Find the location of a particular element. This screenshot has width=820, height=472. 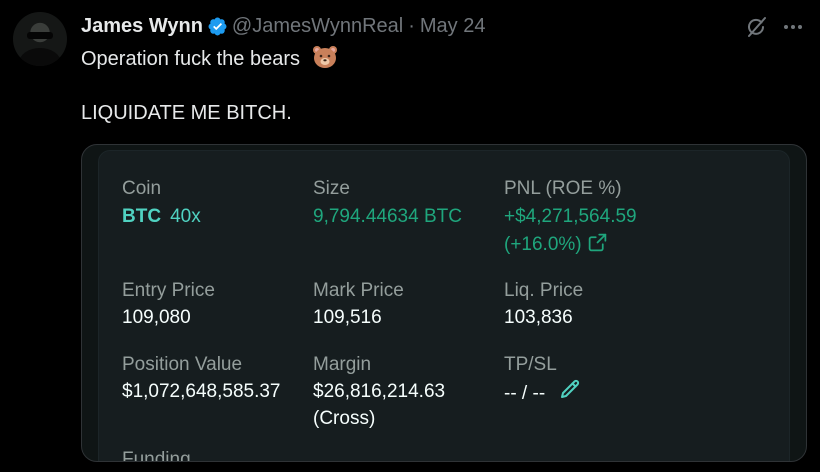

grok-icon is located at coordinates (756, 27).